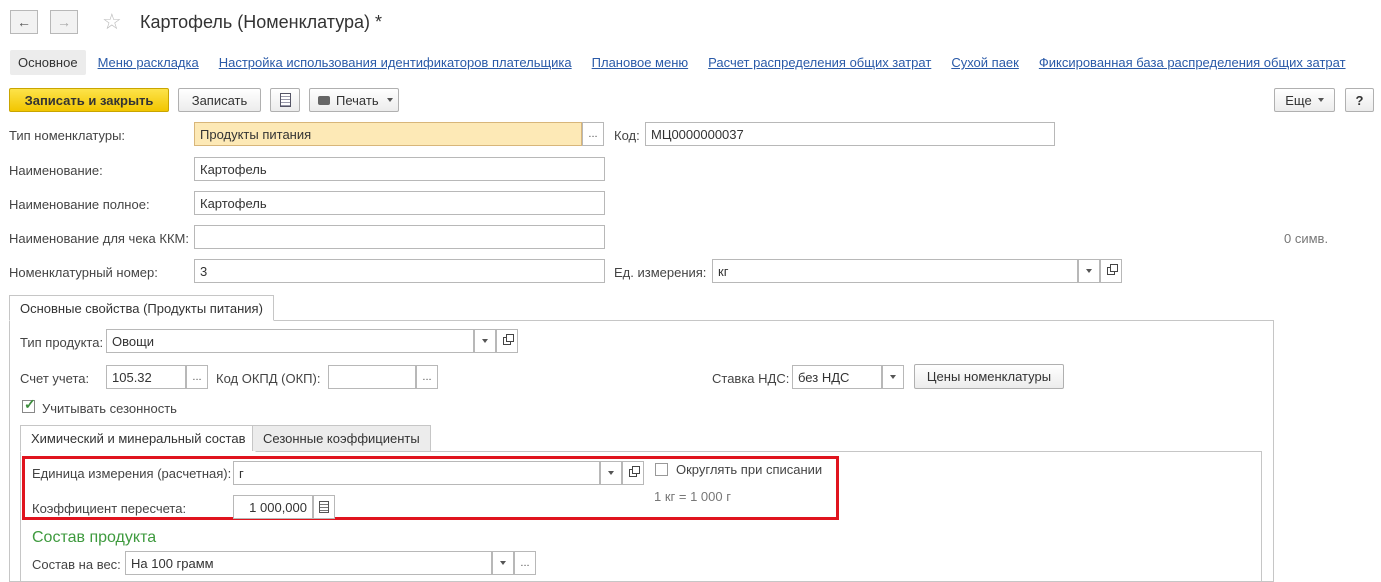 The width and height of the screenshot is (1381, 582). What do you see at coordinates (341, 438) in the screenshot?
I see `tab-seasonal-coefficients: Сезонные коэффициенты` at bounding box center [341, 438].